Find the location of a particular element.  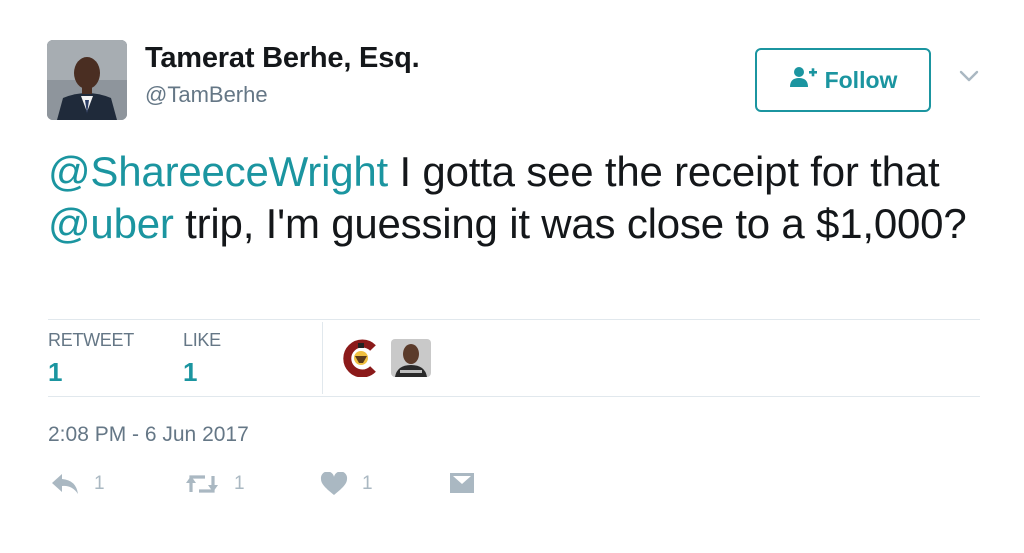

tweet-menu-button is located at coordinates (969, 76).